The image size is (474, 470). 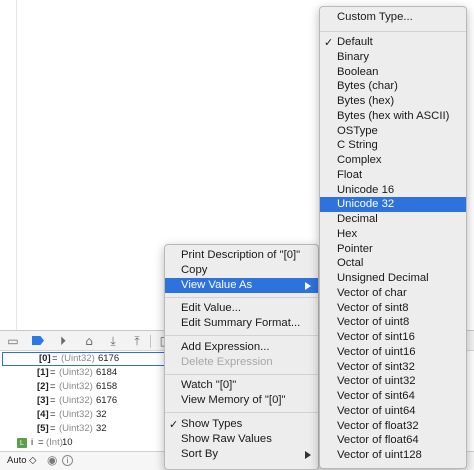 I want to click on menu-item-sort-by: Sort By, so click(x=241, y=454).